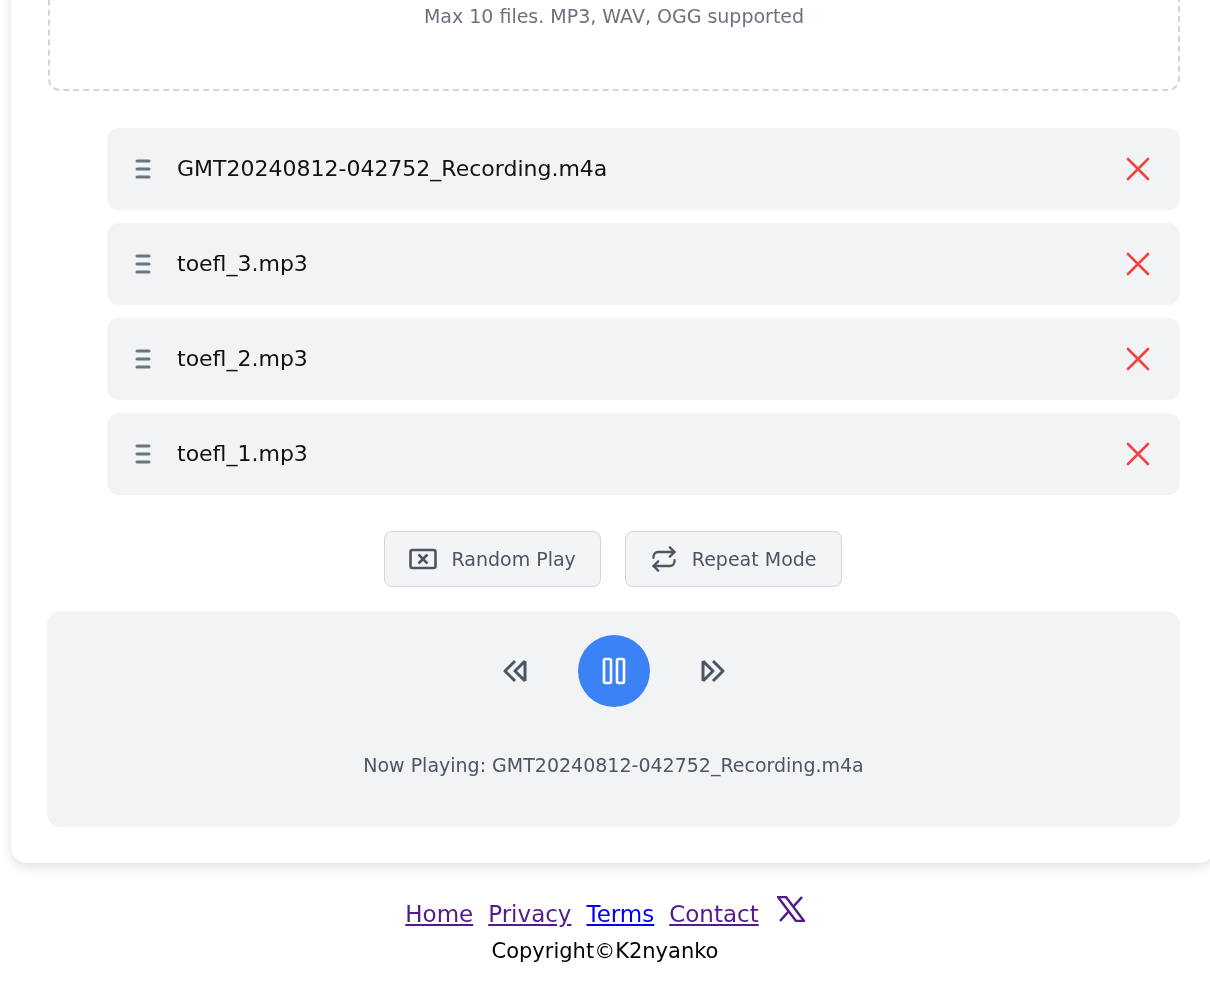  Describe the element at coordinates (643, 454) in the screenshot. I see `playlist-item: toefl_1.mp3` at that location.